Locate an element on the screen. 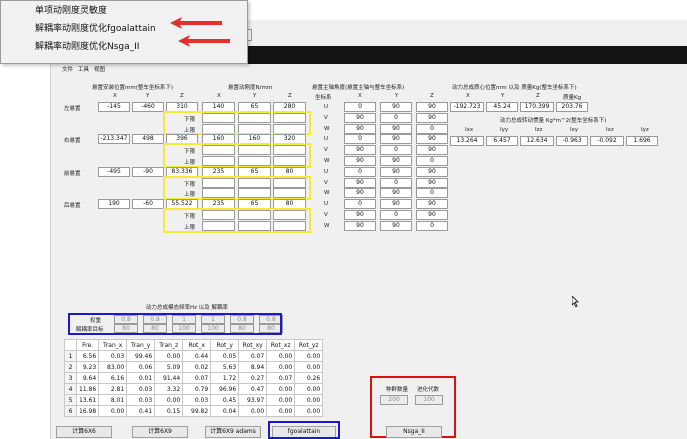  menu-item-sensitivity: 单项动刚度灵敏度 is located at coordinates (71, 9).